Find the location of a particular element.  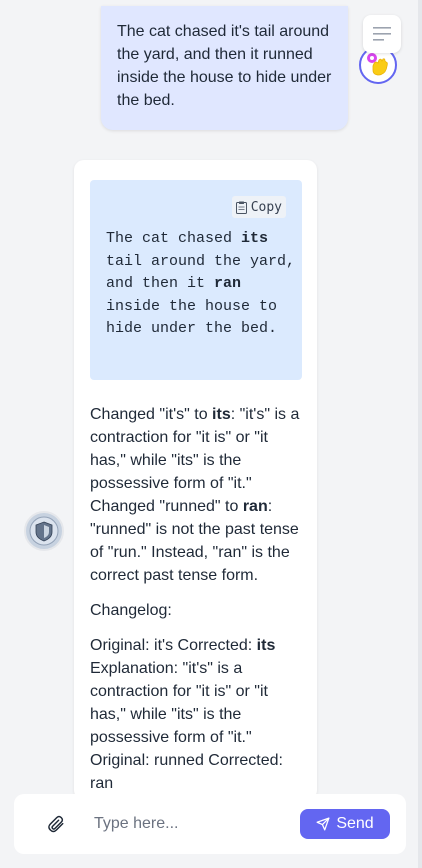

changelog-entry: Original: runned Corrected: ran is located at coordinates (186, 772).